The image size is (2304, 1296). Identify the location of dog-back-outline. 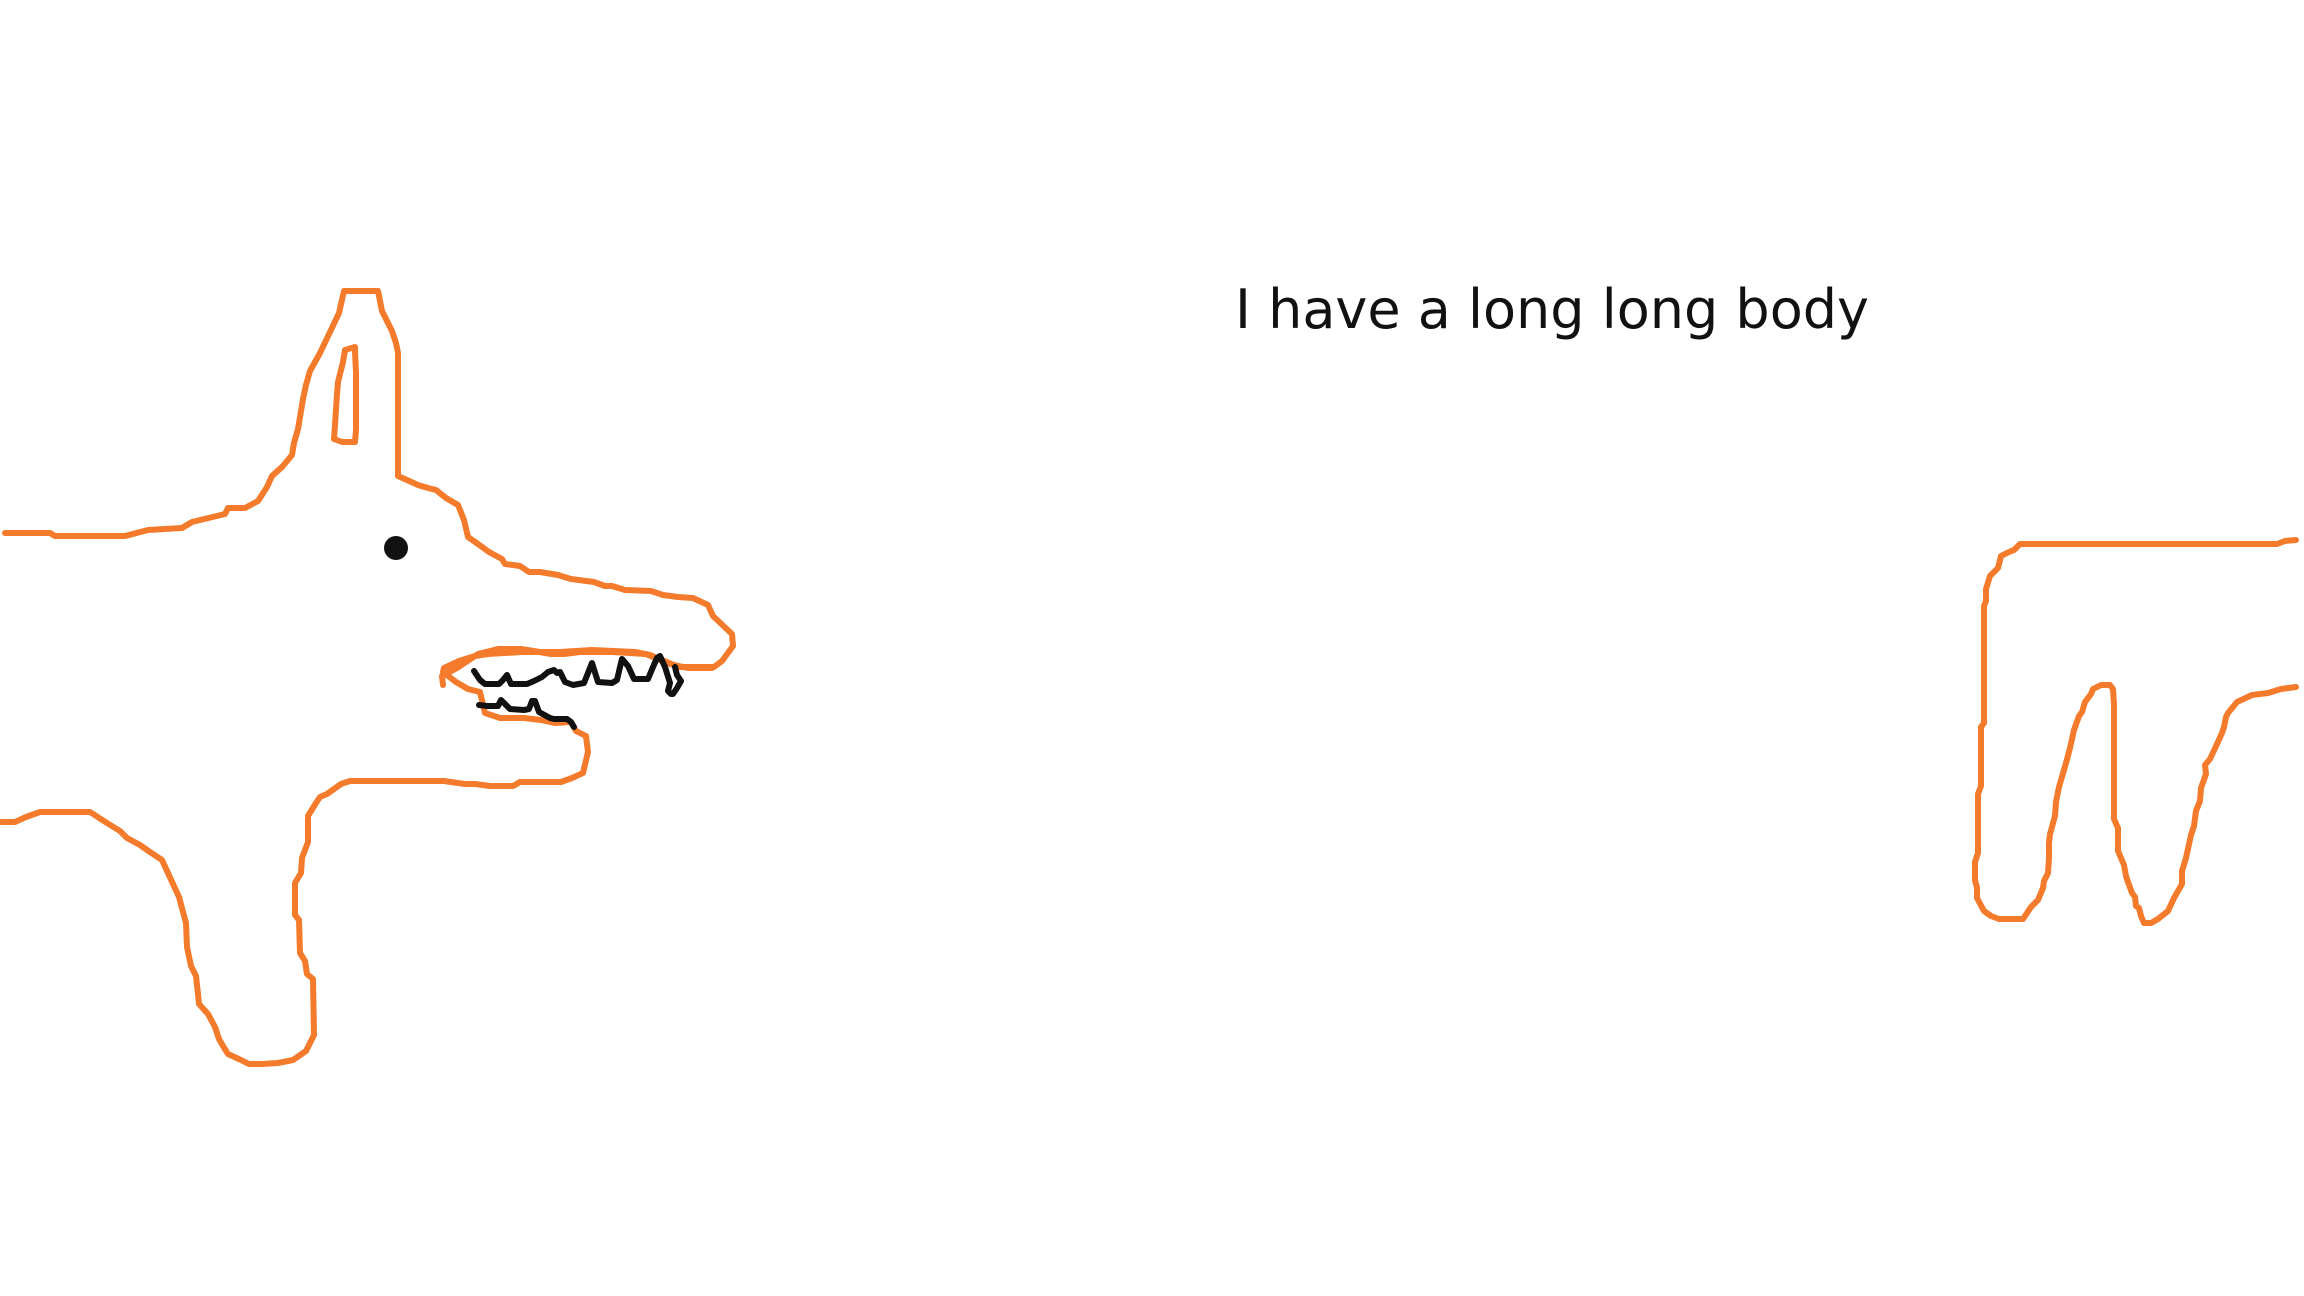
(2135, 731).